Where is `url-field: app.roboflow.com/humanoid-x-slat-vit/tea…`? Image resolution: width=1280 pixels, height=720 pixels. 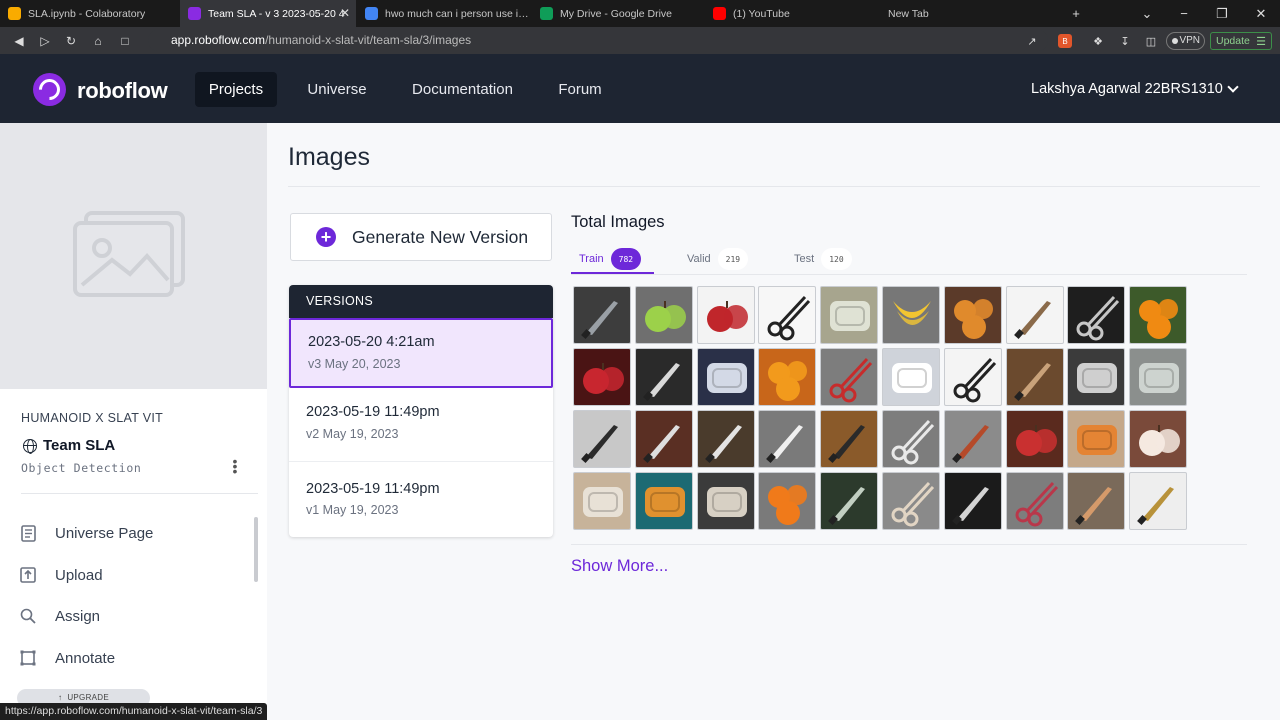
url-field: app.roboflow.com/humanoid-x-slat-vit/tea… is located at coordinates (598, 40).